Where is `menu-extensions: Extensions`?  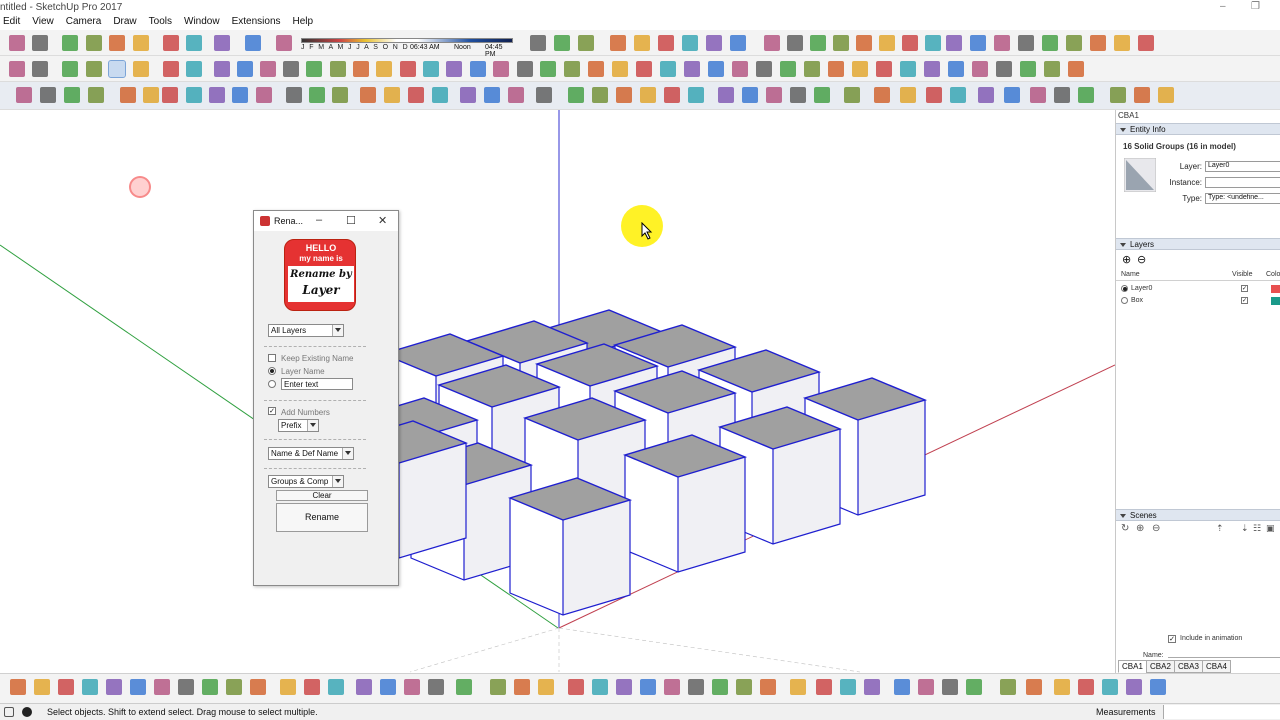
menu-extensions: Extensions is located at coordinates (256, 22).